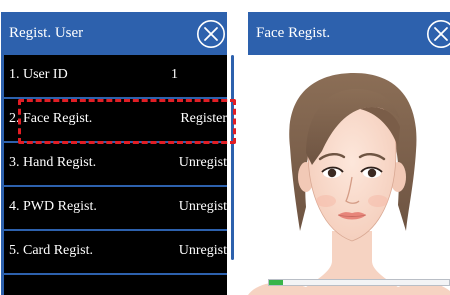 The height and width of the screenshot is (295, 450). Describe the element at coordinates (174, 74) in the screenshot. I see `menu-item-value: 1` at that location.